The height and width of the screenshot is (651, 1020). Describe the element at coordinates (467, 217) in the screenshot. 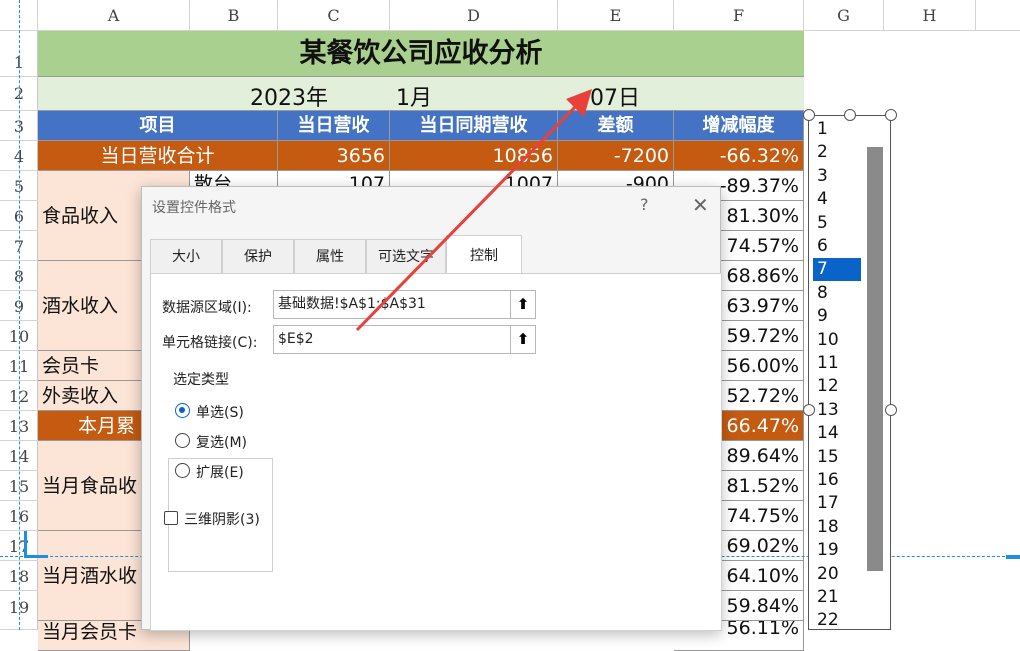

I see `arrow-shaft` at that location.